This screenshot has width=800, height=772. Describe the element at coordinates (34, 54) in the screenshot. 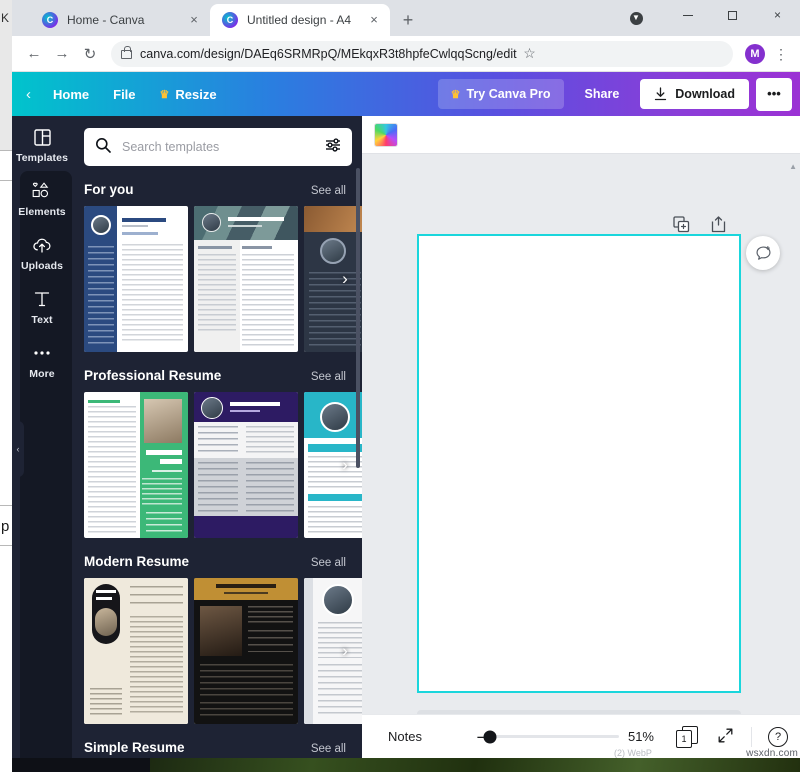

I see `back-icon: ←` at that location.